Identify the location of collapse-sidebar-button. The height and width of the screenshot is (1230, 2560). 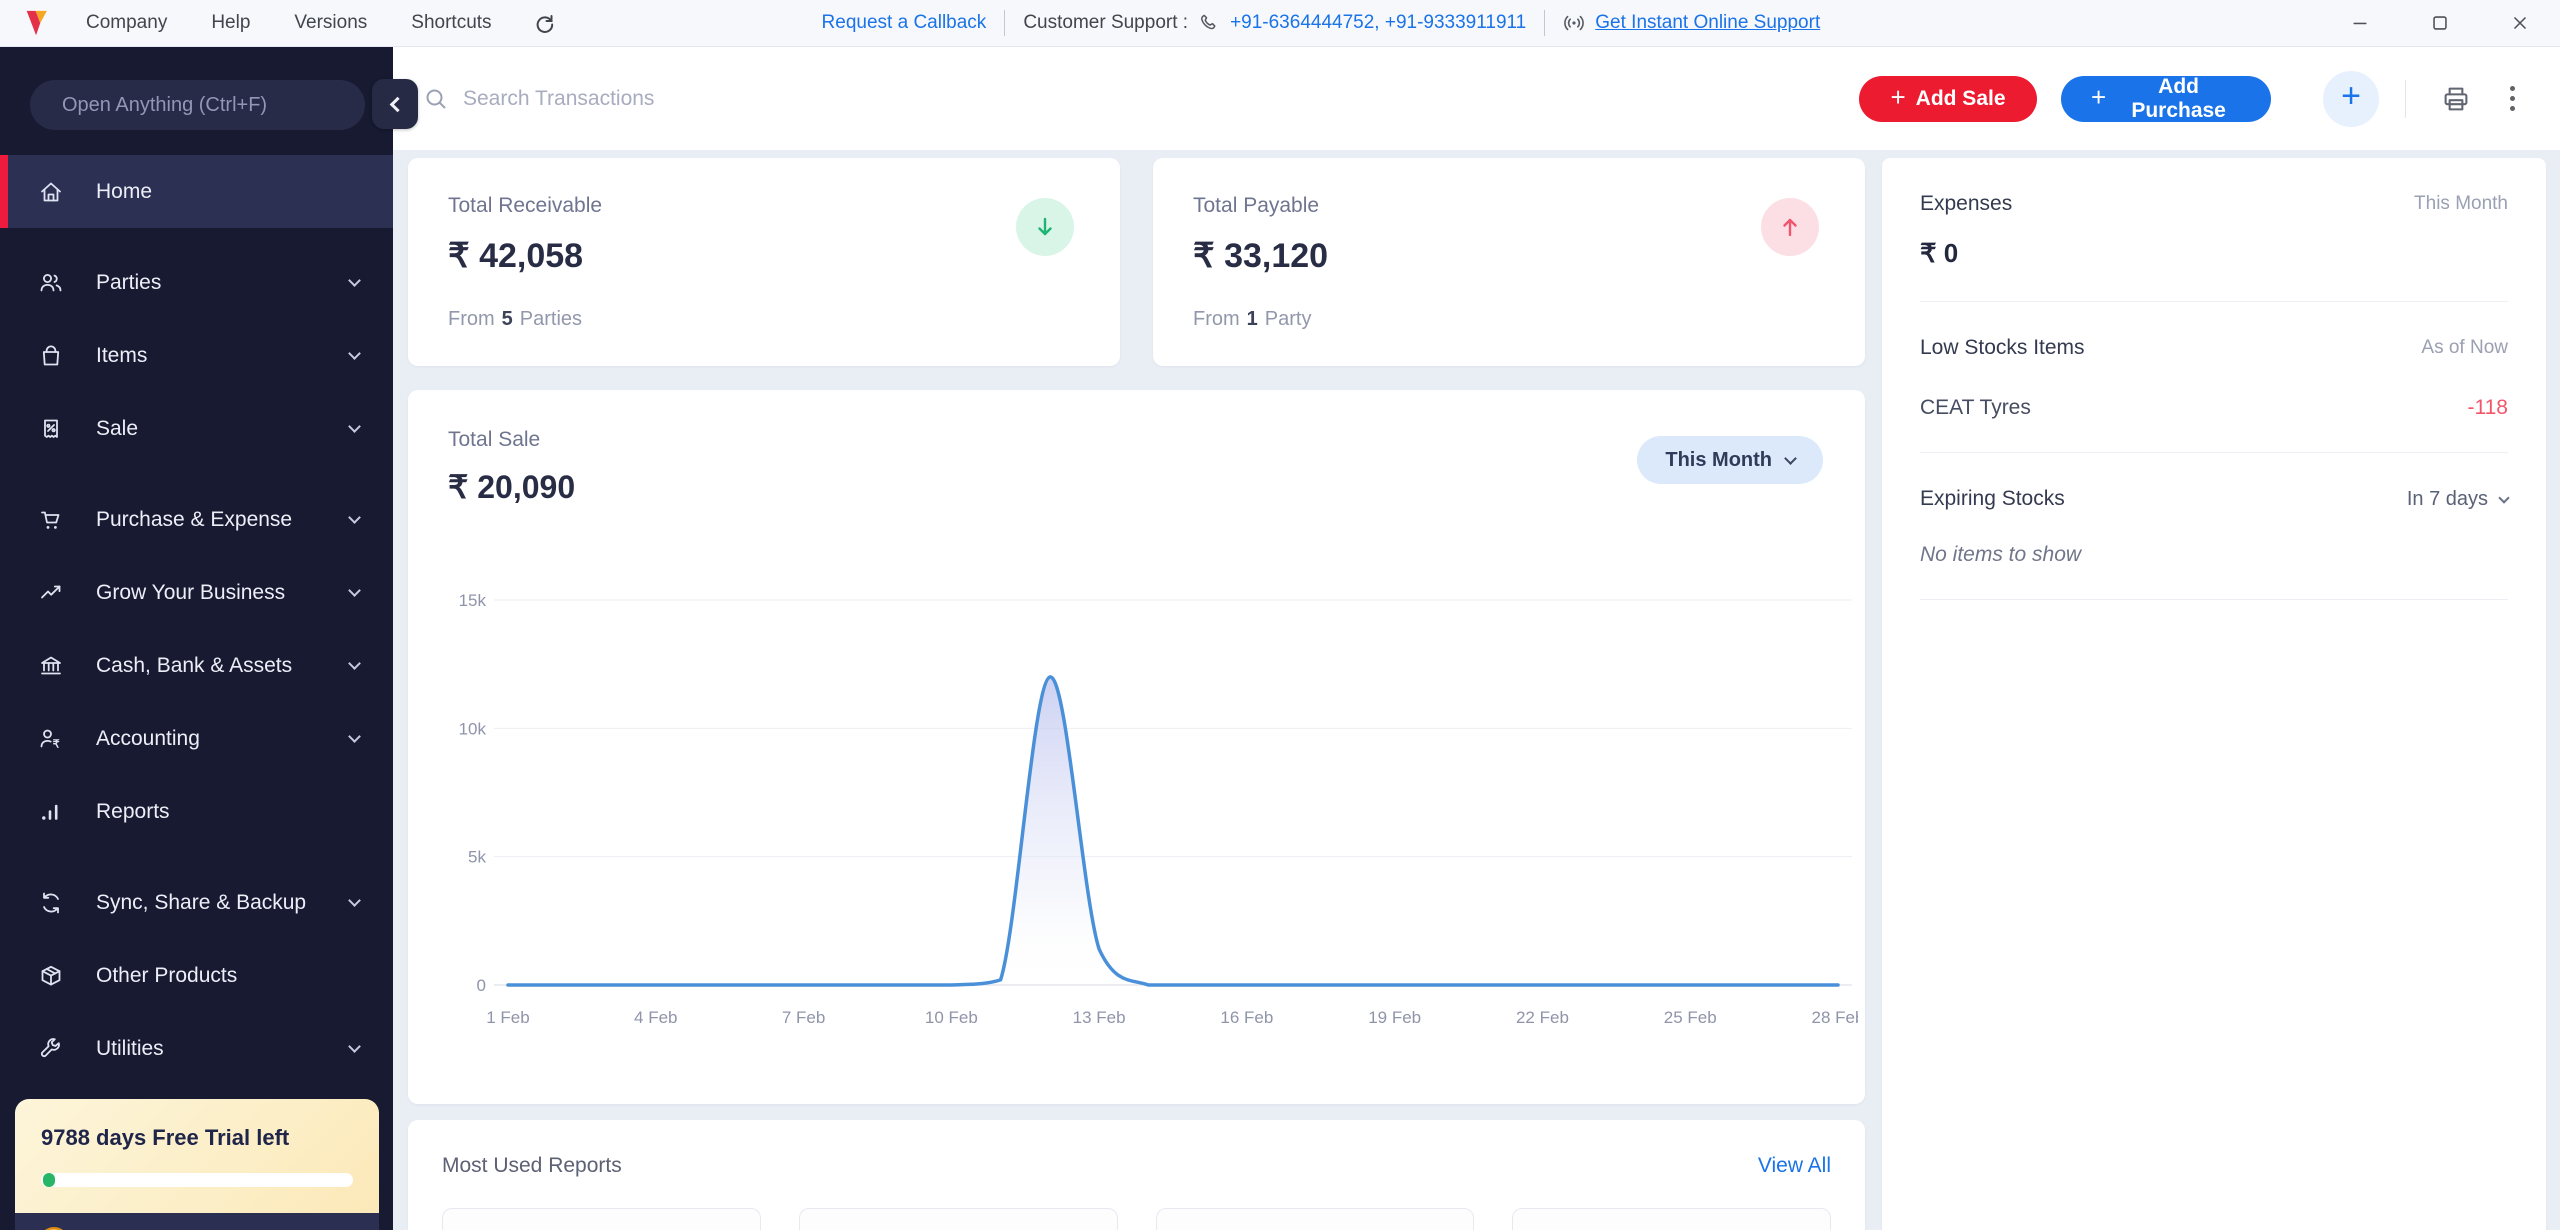
(395, 104).